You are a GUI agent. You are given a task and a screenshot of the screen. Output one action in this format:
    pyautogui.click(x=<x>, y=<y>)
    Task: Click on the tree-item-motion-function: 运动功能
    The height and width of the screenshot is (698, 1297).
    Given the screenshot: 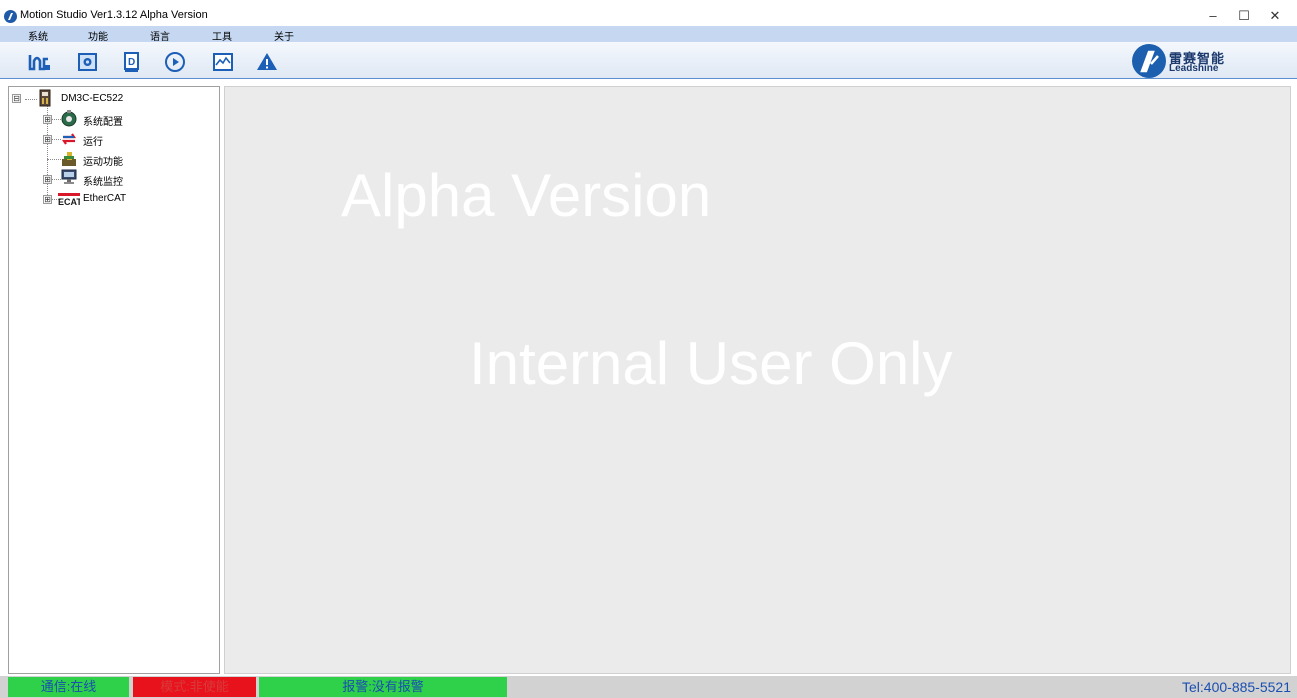 What is the action you would take?
    pyautogui.click(x=114, y=159)
    